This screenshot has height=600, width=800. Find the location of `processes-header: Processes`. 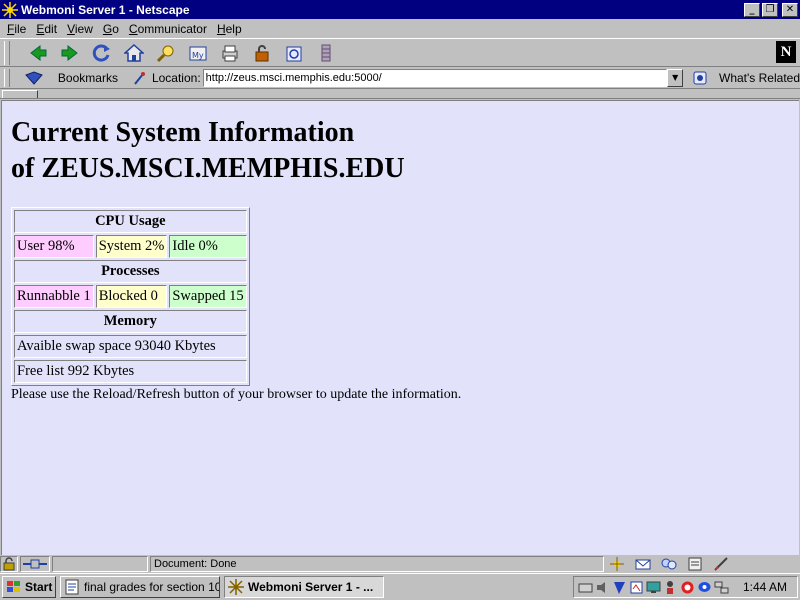

processes-header: Processes is located at coordinates (130, 271).